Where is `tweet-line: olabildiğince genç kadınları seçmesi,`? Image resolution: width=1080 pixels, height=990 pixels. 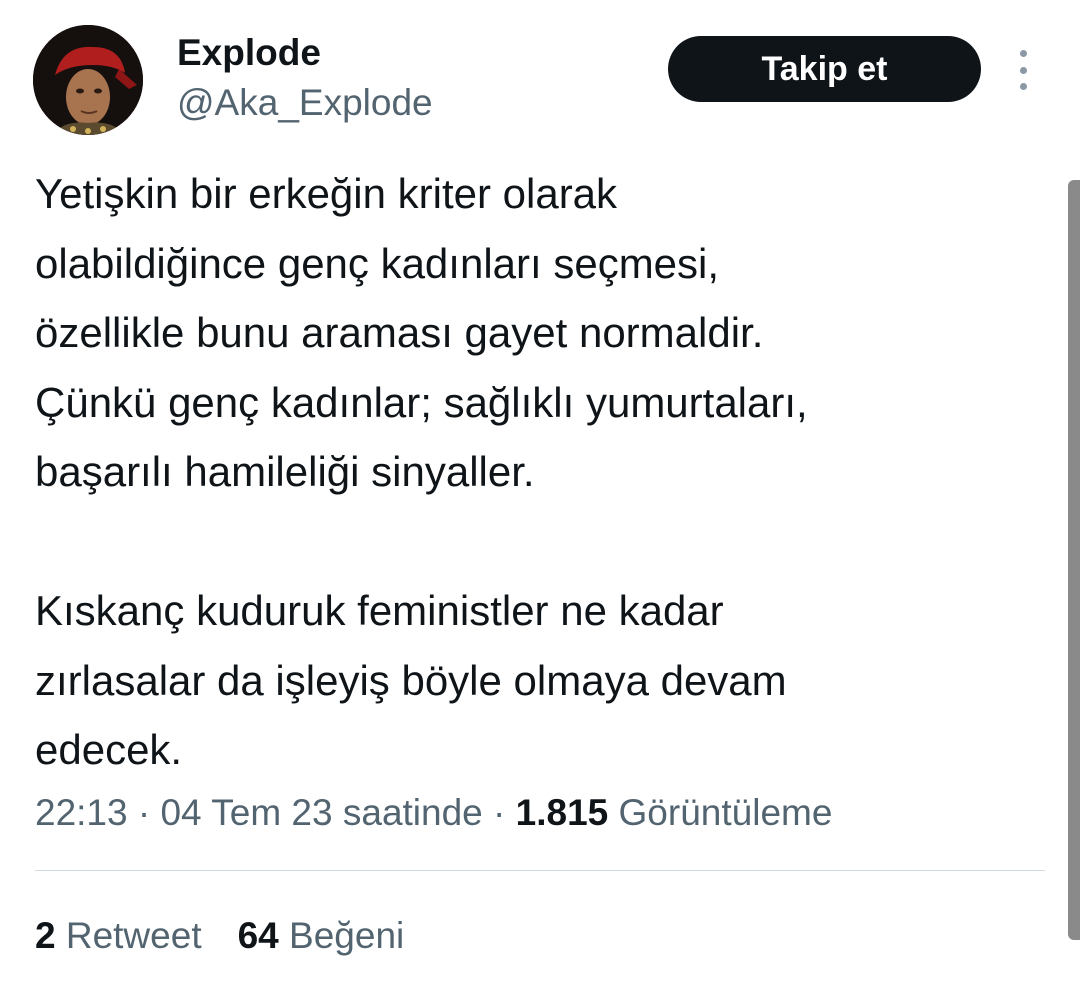 tweet-line: olabildiğince genç kadınları seçmesi, is located at coordinates (377, 263).